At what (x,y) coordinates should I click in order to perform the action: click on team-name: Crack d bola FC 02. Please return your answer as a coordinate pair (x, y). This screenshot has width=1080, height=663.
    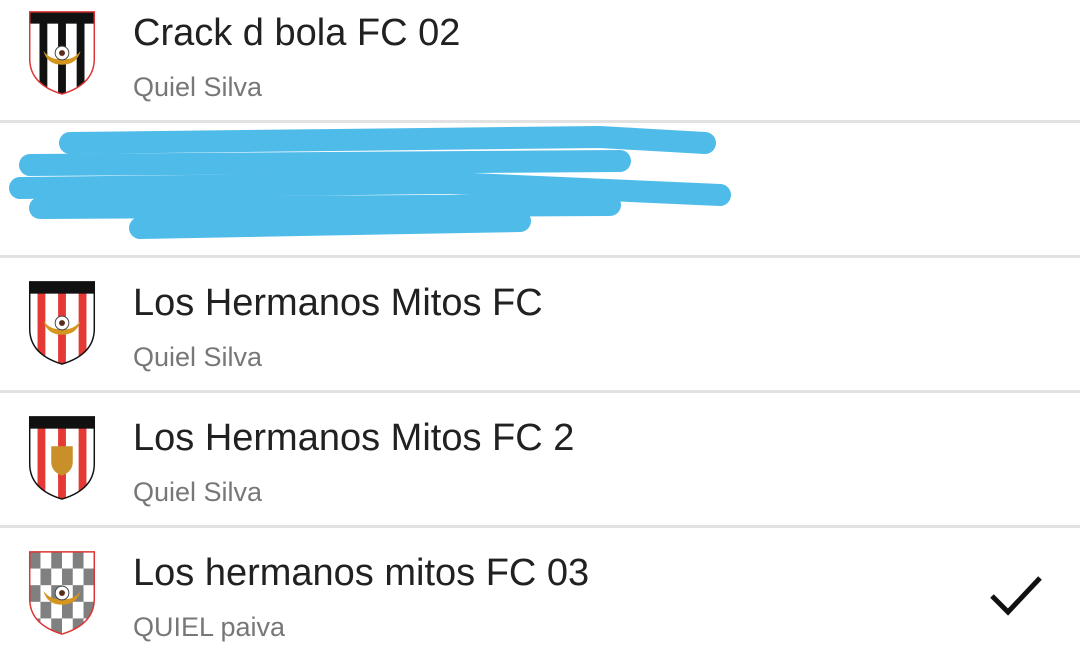
    Looking at the image, I should click on (297, 33).